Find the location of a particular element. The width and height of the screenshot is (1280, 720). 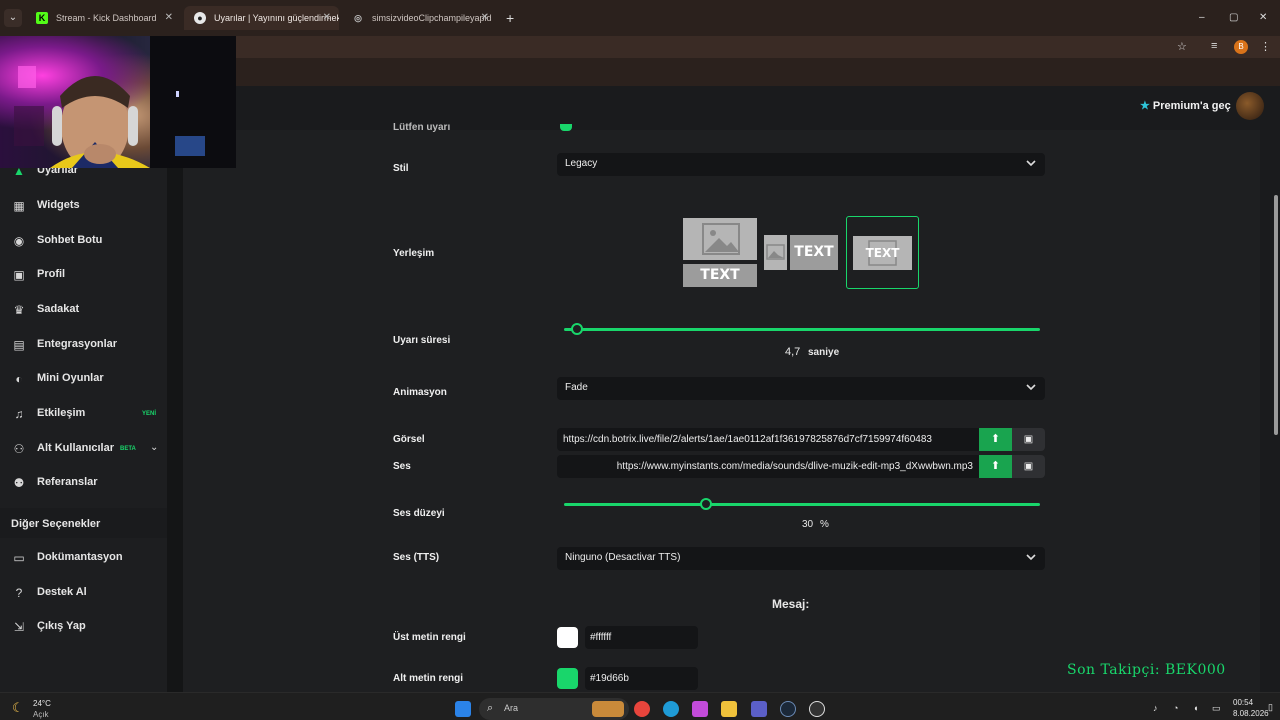

music-icon: ♫ is located at coordinates (19, 414).